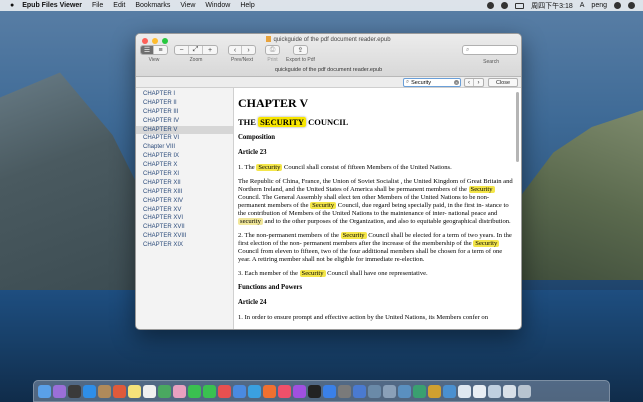 Image resolution: width=643 pixels, height=402 pixels. I want to click on find-close-button: Close, so click(503, 82).